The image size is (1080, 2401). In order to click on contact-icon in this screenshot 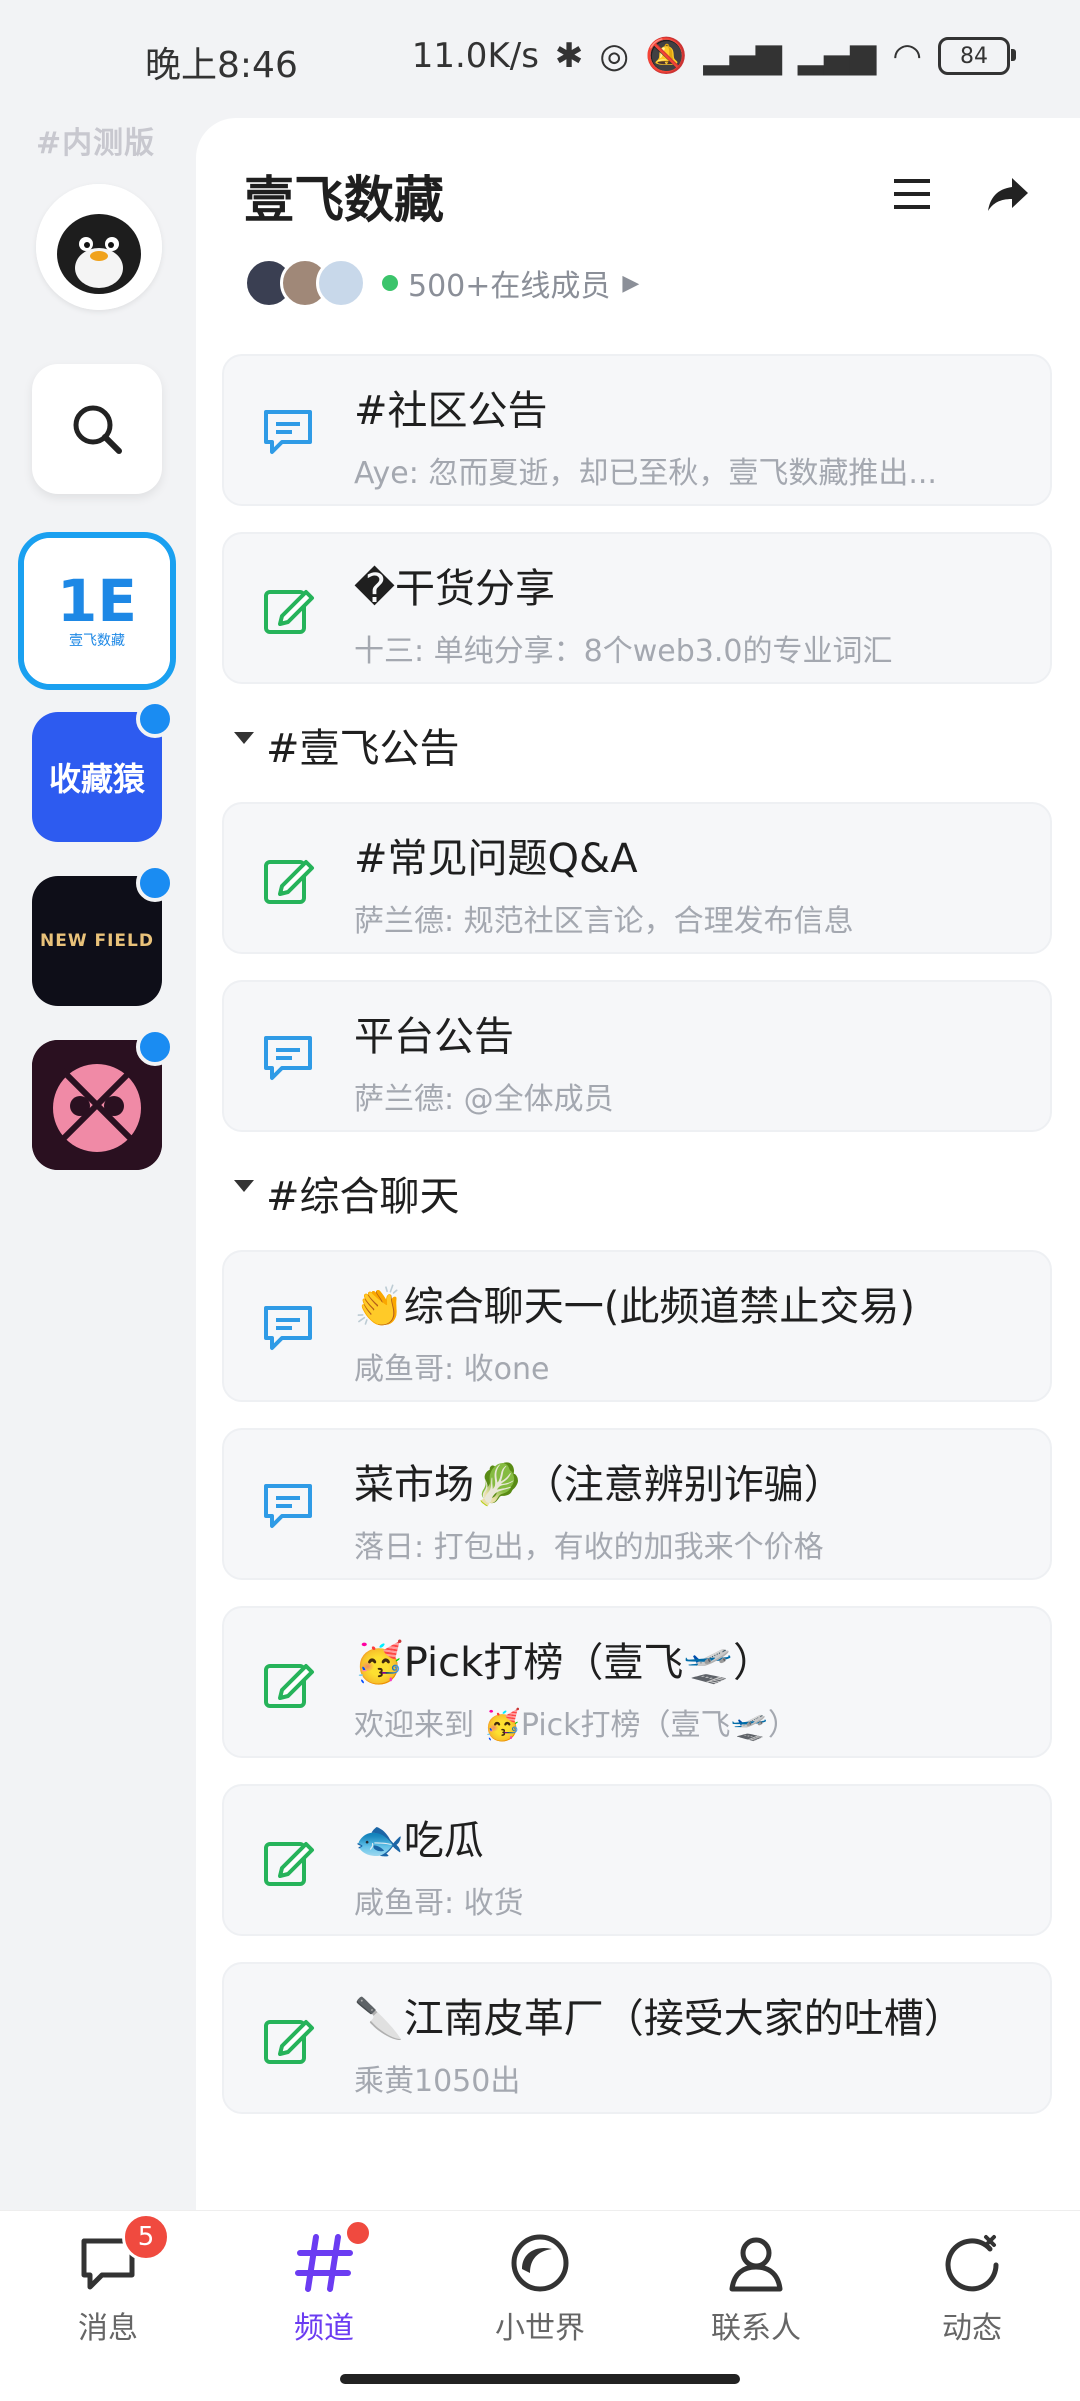, I will do `click(756, 2263)`.